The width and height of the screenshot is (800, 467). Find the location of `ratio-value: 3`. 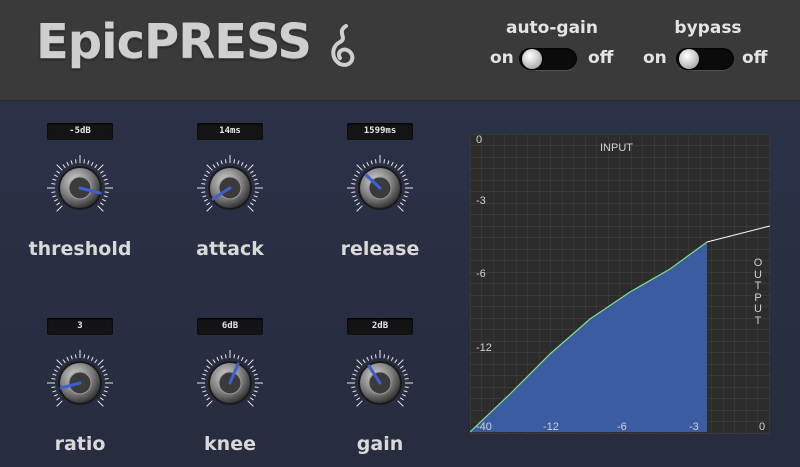

ratio-value: 3 is located at coordinates (80, 326).